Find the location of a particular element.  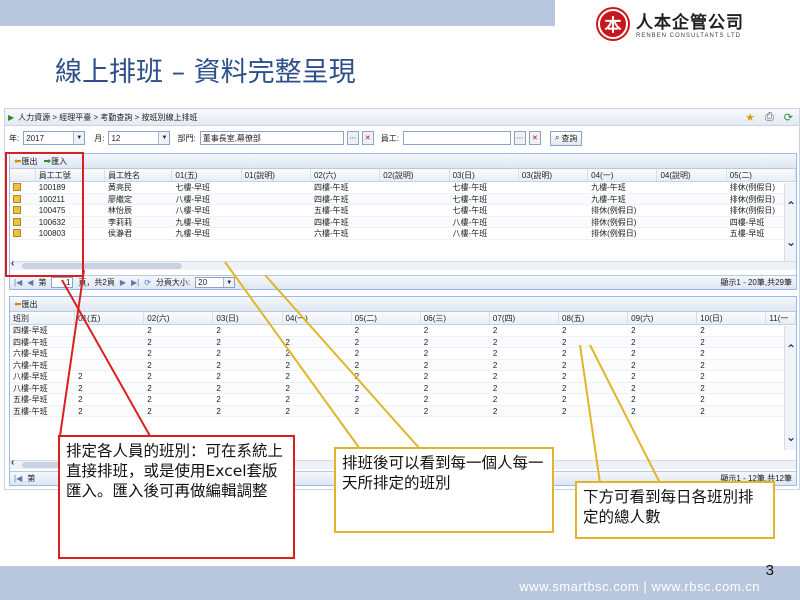

dept-clear-button: ✕ is located at coordinates (367, 138).